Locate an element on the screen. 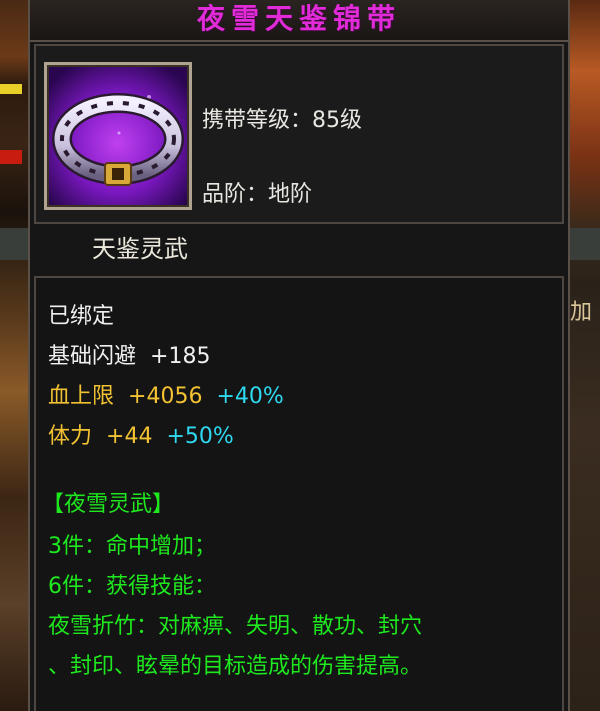 This screenshot has width=600, height=711. hud-red-bar is located at coordinates (11, 157).